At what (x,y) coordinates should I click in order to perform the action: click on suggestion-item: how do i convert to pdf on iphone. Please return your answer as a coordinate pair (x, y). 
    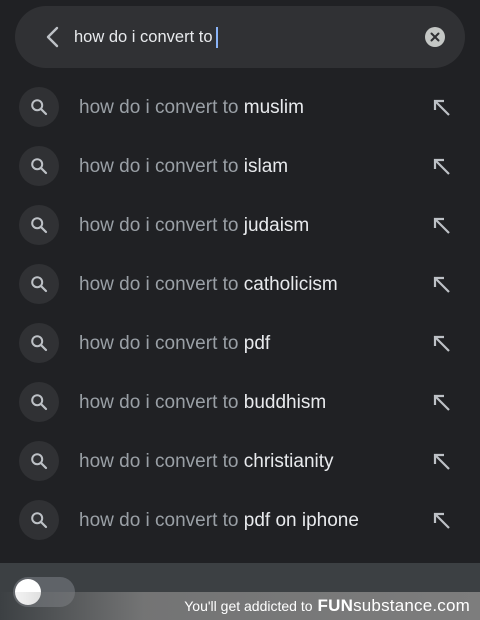
    Looking at the image, I should click on (240, 520).